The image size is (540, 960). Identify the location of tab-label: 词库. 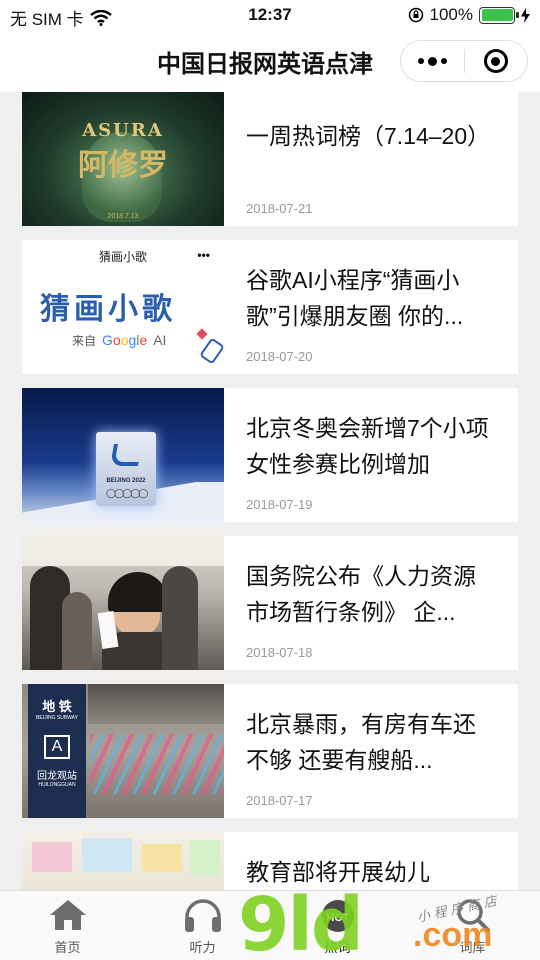
(472, 947).